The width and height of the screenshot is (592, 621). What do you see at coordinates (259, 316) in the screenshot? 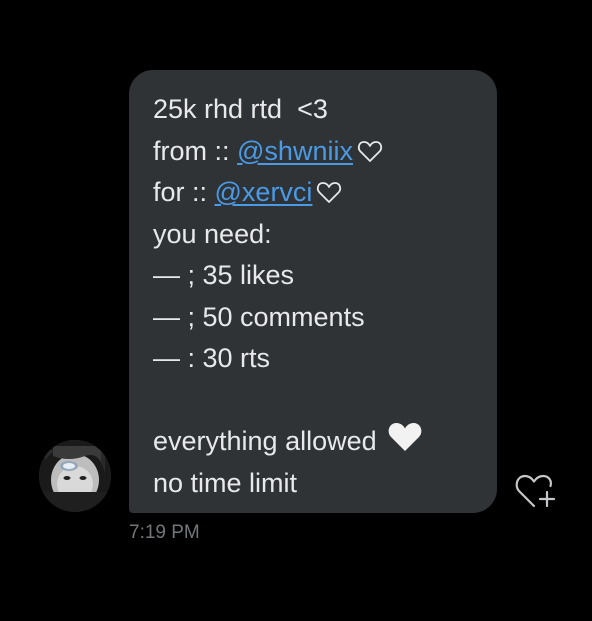
I see `message-line-comments: — ; 50 comments` at bounding box center [259, 316].